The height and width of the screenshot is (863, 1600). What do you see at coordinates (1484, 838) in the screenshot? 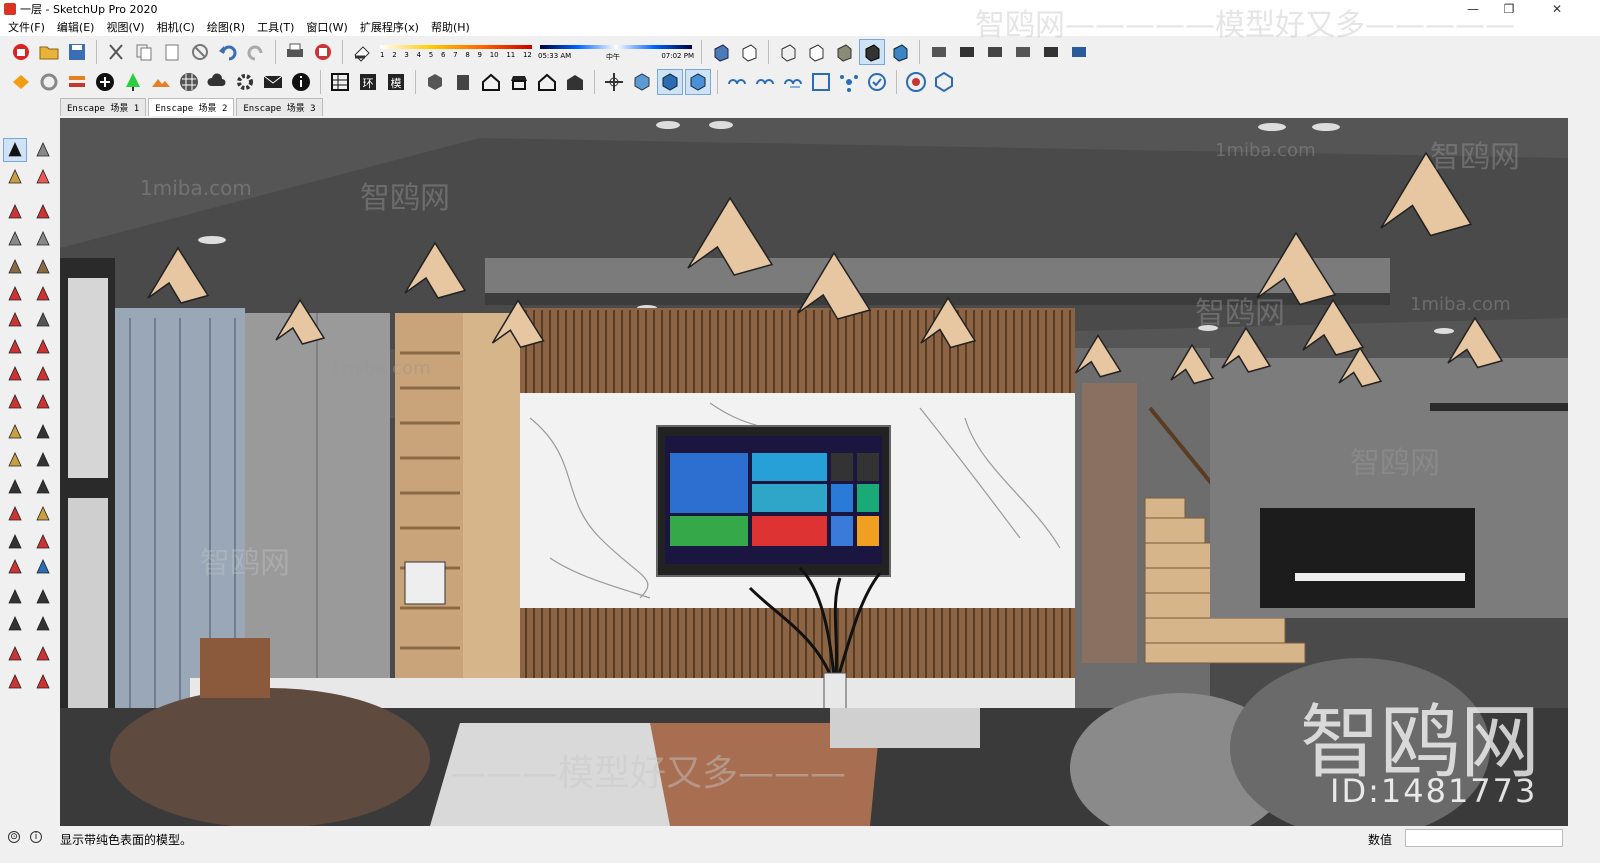
I see `measurements-box` at bounding box center [1484, 838].